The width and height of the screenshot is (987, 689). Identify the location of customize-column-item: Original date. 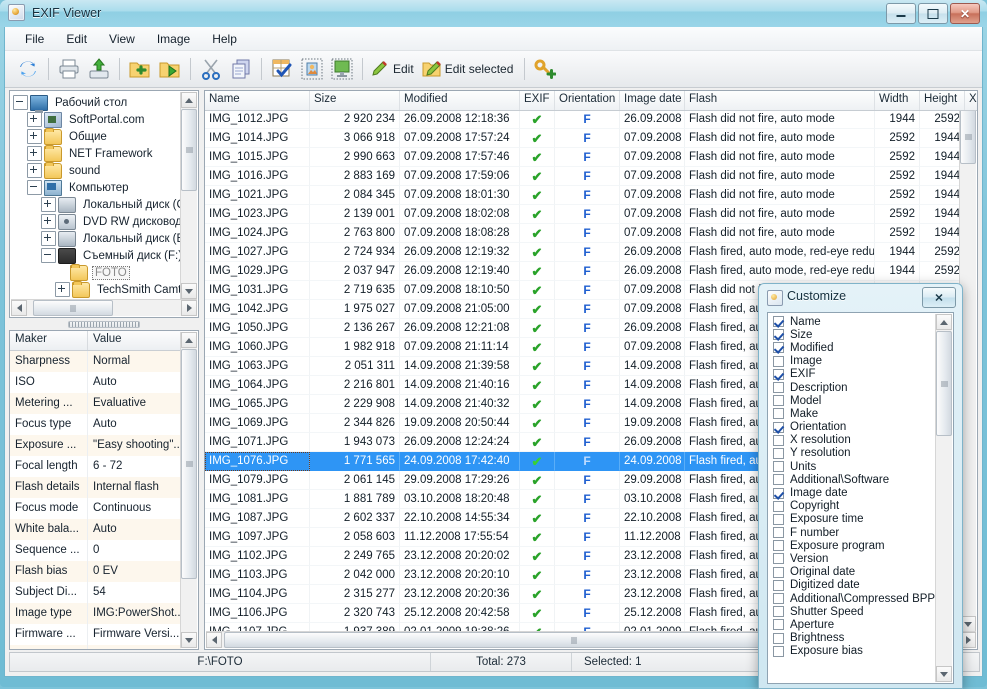
(852, 572).